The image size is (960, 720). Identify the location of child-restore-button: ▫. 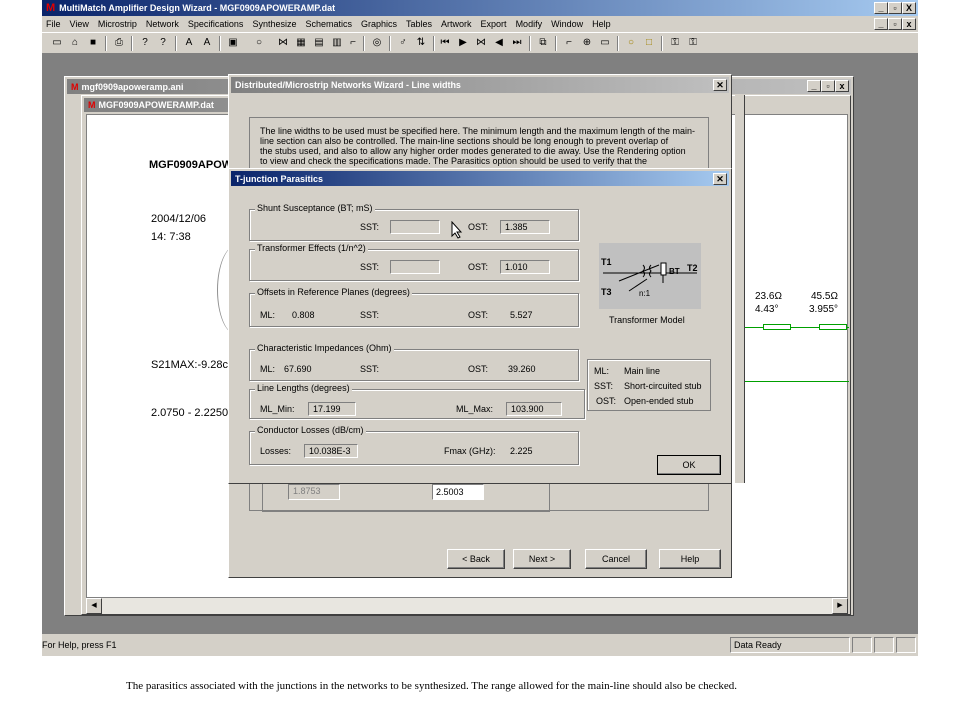
(828, 86).